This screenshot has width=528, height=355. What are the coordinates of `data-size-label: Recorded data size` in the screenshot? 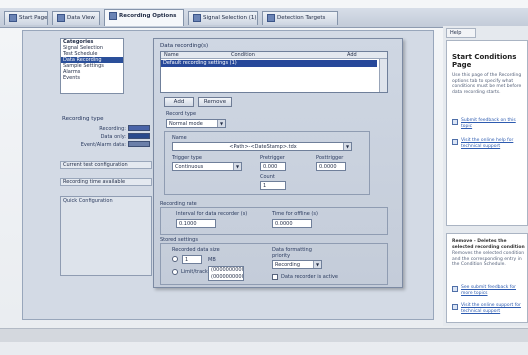 It's located at (196, 250).